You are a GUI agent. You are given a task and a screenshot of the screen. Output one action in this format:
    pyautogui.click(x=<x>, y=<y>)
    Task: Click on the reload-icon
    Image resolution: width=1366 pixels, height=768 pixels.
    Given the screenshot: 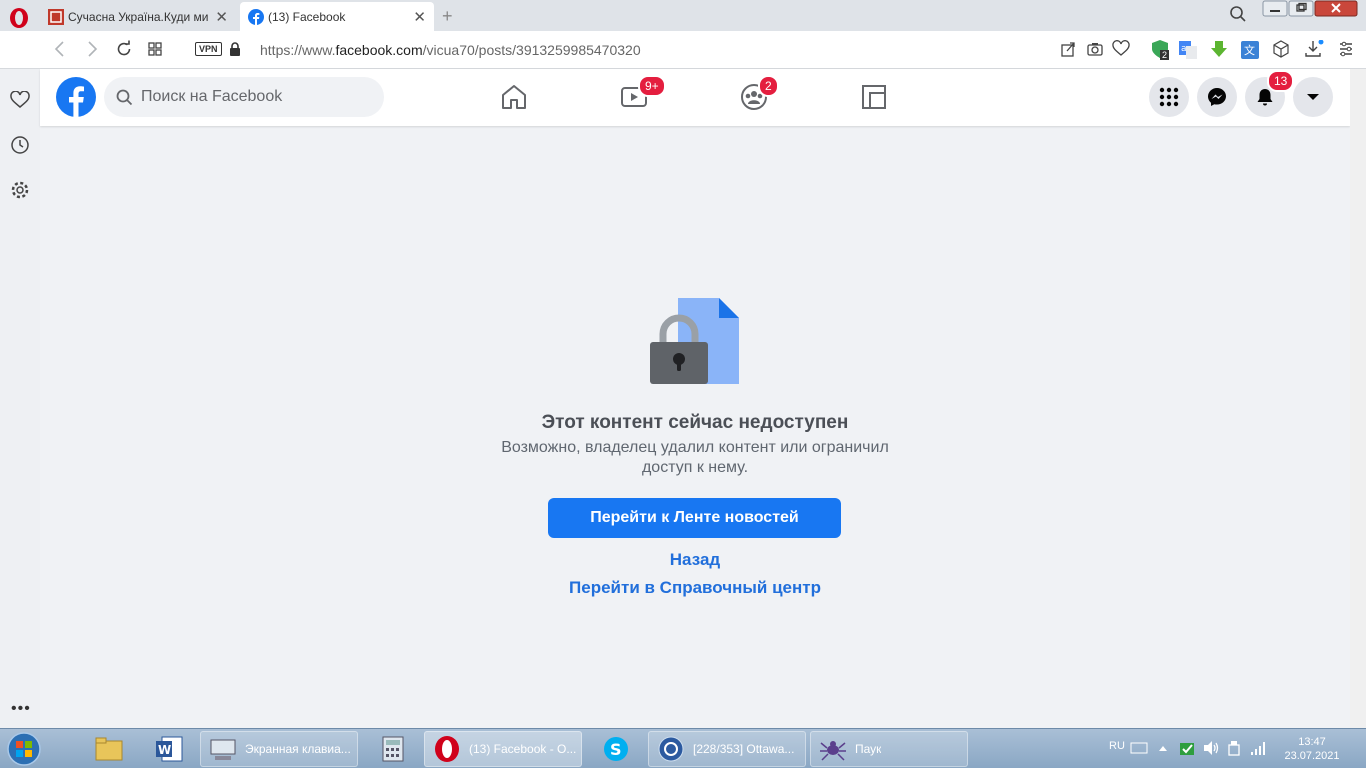 What is the action you would take?
    pyautogui.click(x=124, y=49)
    